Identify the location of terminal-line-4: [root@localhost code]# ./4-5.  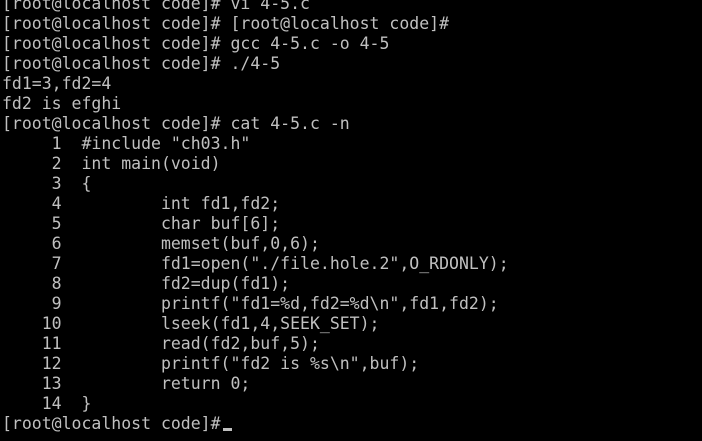
(141, 63).